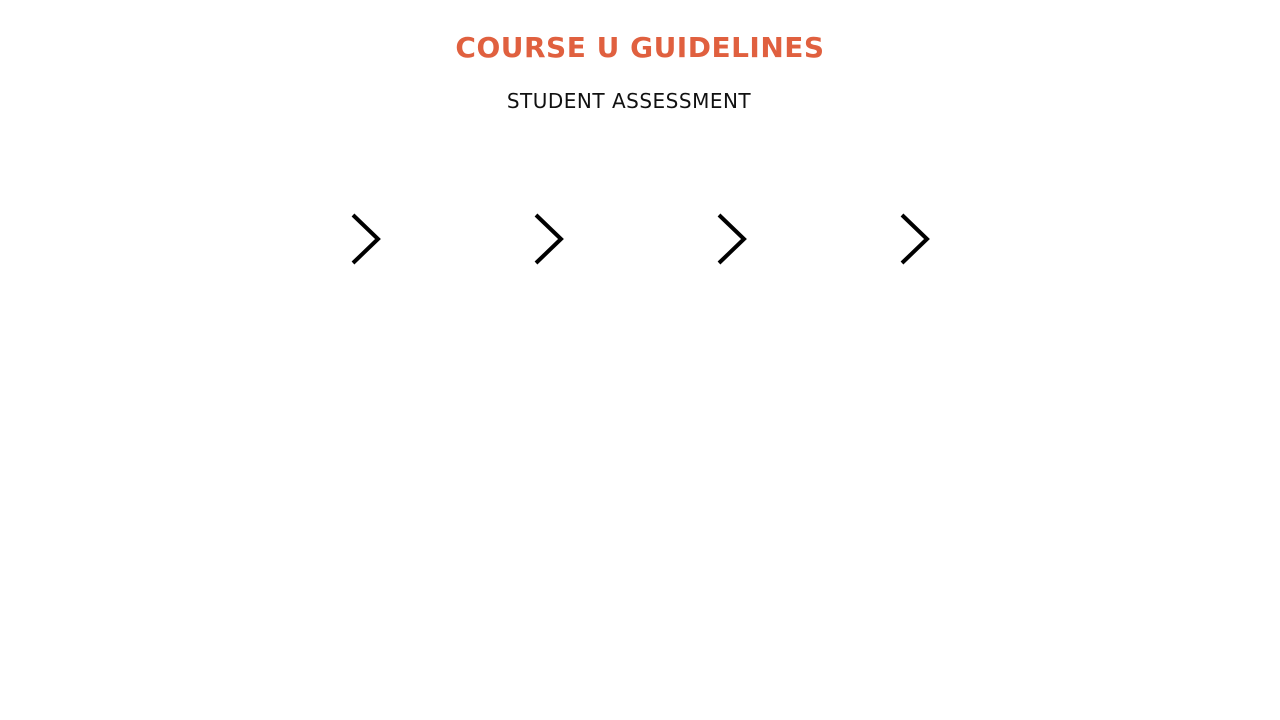  I want to click on page-subtitle: STUDENT ASSESSMENT, so click(629, 101).